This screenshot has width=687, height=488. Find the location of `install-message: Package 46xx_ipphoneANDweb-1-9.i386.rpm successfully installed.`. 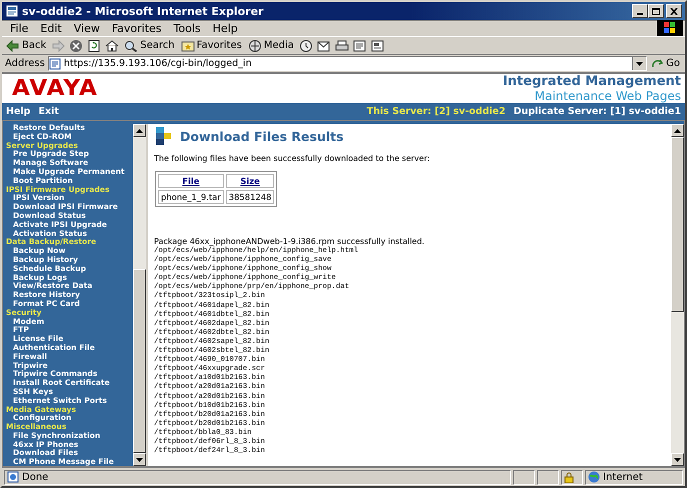

install-message: Package 46xx_ipphoneANDweb-1-9.i386.rpm successfully installed. is located at coordinates (290, 241).